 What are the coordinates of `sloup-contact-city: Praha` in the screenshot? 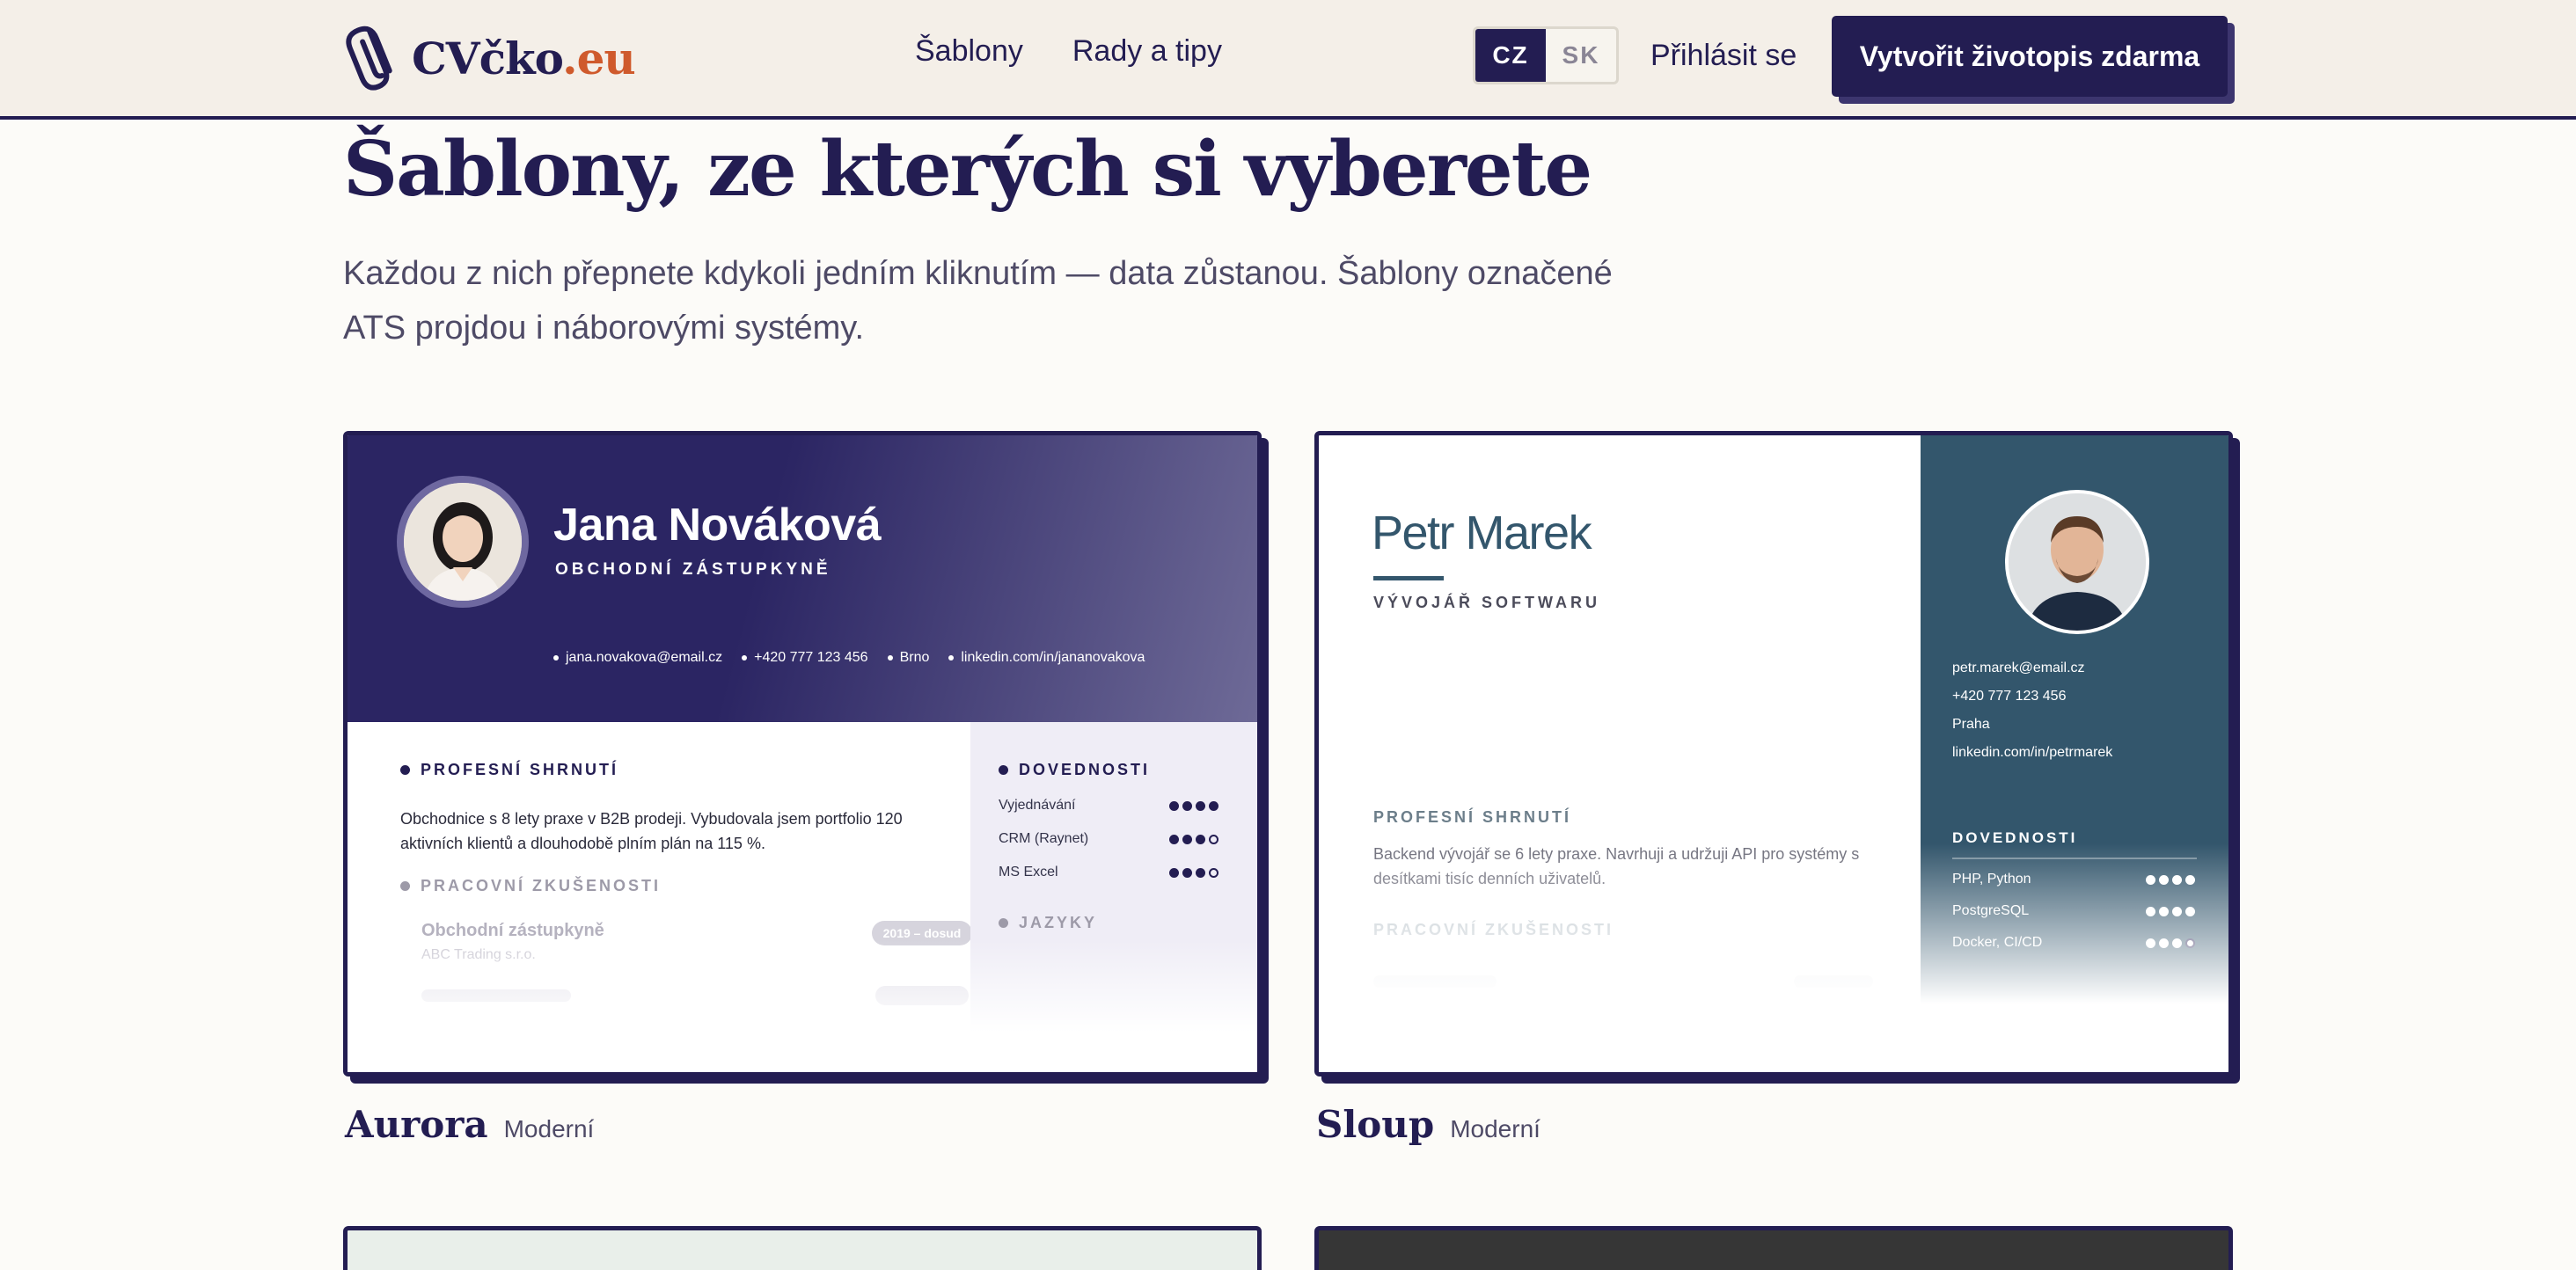 It's located at (1971, 724).